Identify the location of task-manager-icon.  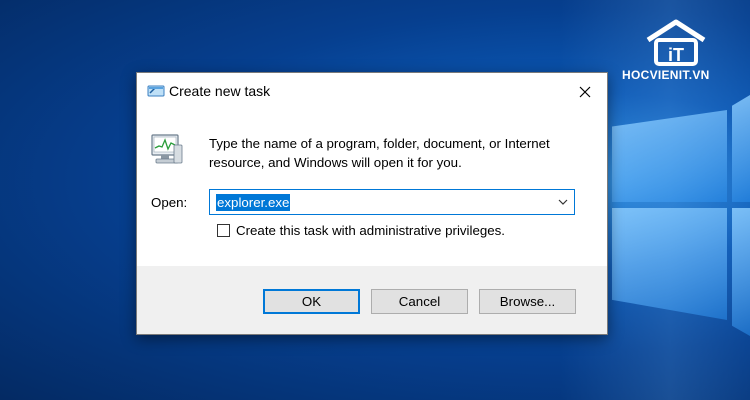
(167, 149).